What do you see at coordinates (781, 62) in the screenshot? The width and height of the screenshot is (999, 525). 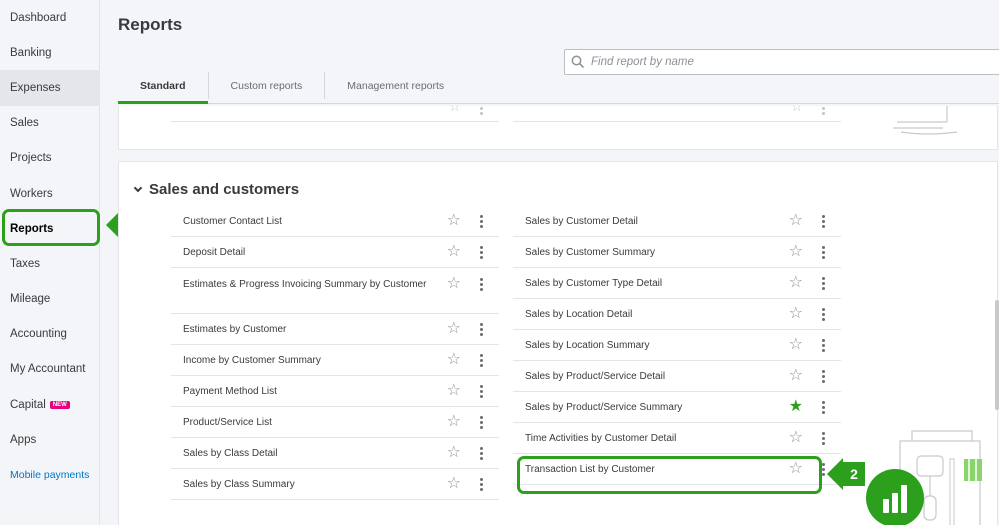 I see `search-input: Find report by name` at bounding box center [781, 62].